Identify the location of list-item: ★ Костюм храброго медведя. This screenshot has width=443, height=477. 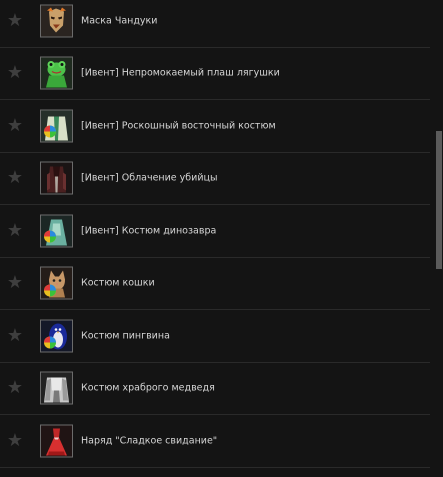
(215, 389).